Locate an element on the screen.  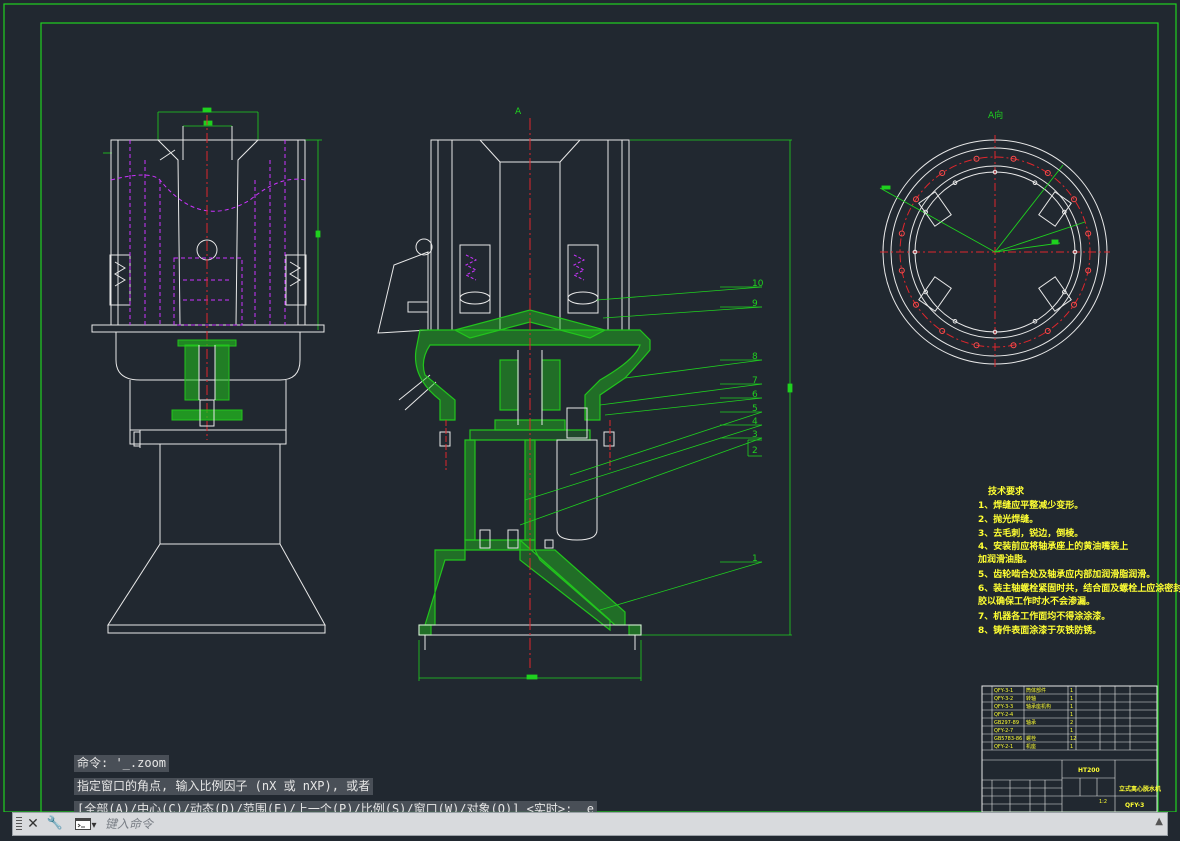
tech-note: 5、齿轮啮合处及轴承应内部加润滑脂润滑。 is located at coordinates (1066, 574).